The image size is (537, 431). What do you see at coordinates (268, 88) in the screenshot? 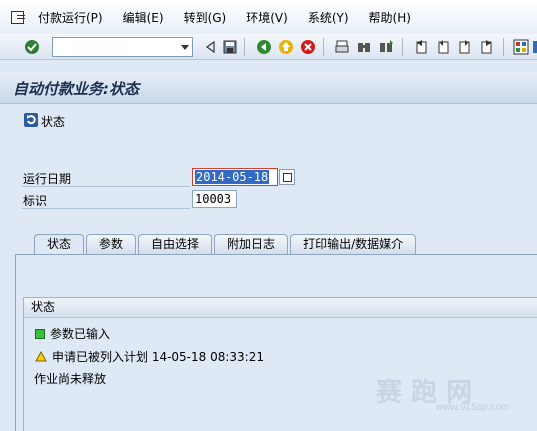
I see `title-bar: 自动付款业务:状态` at bounding box center [268, 88].